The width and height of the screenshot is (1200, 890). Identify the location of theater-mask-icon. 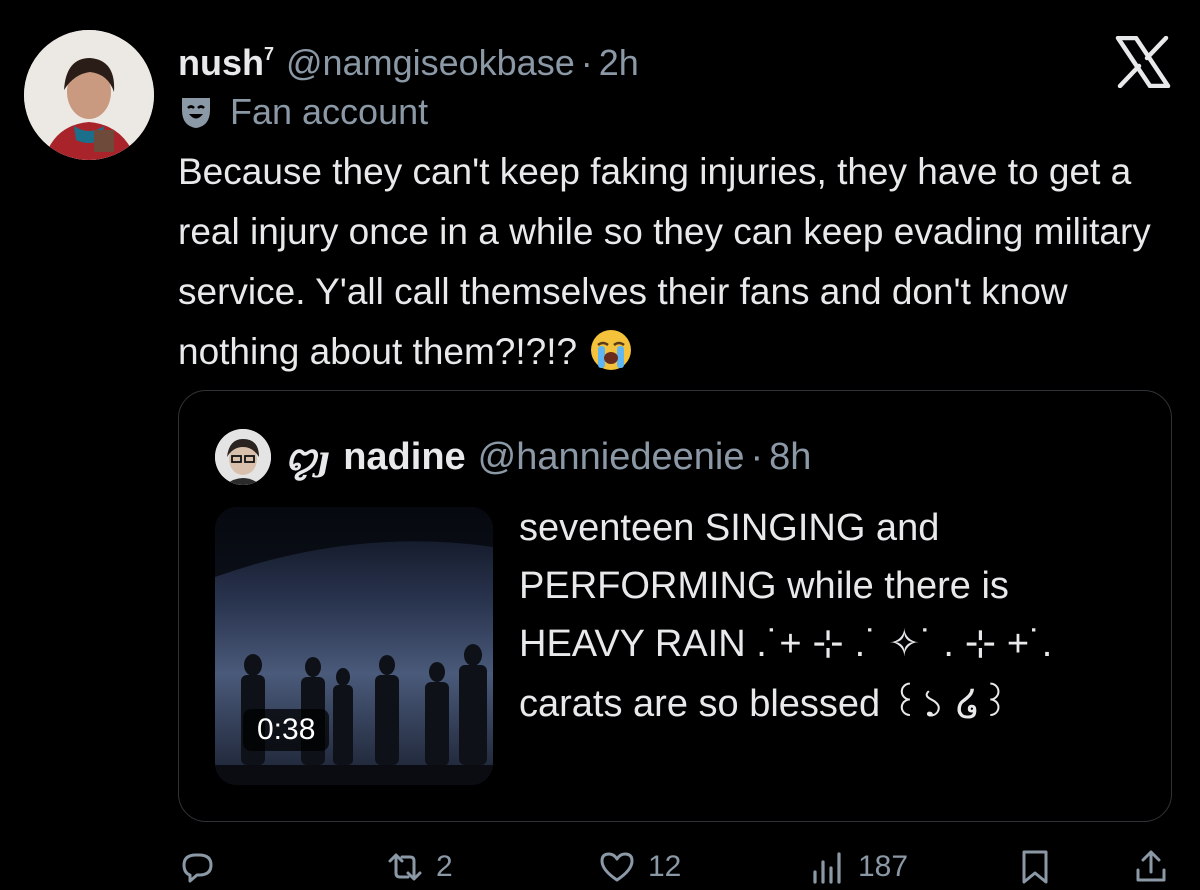
(196, 113).